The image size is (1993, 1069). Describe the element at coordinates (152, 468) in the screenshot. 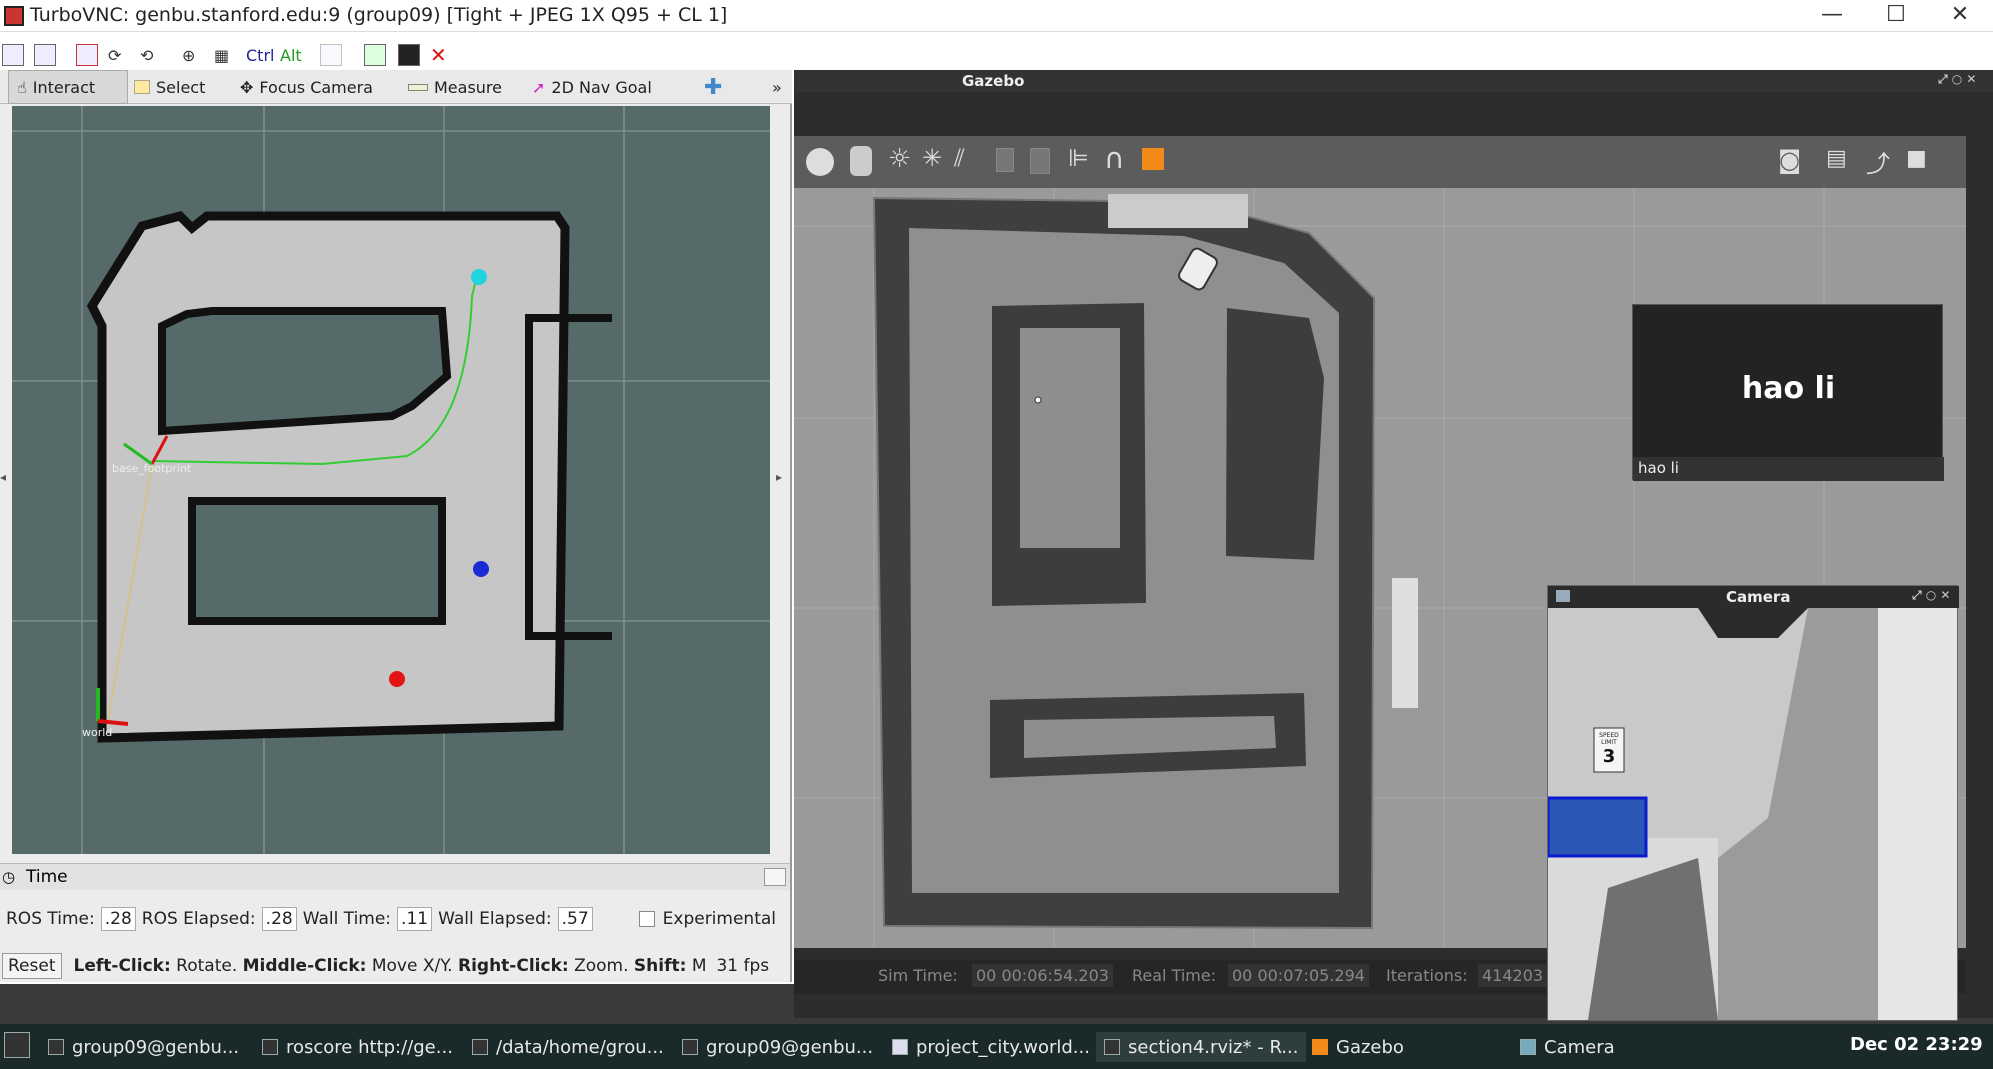

I see `base-footprint-label: base_footprint` at that location.